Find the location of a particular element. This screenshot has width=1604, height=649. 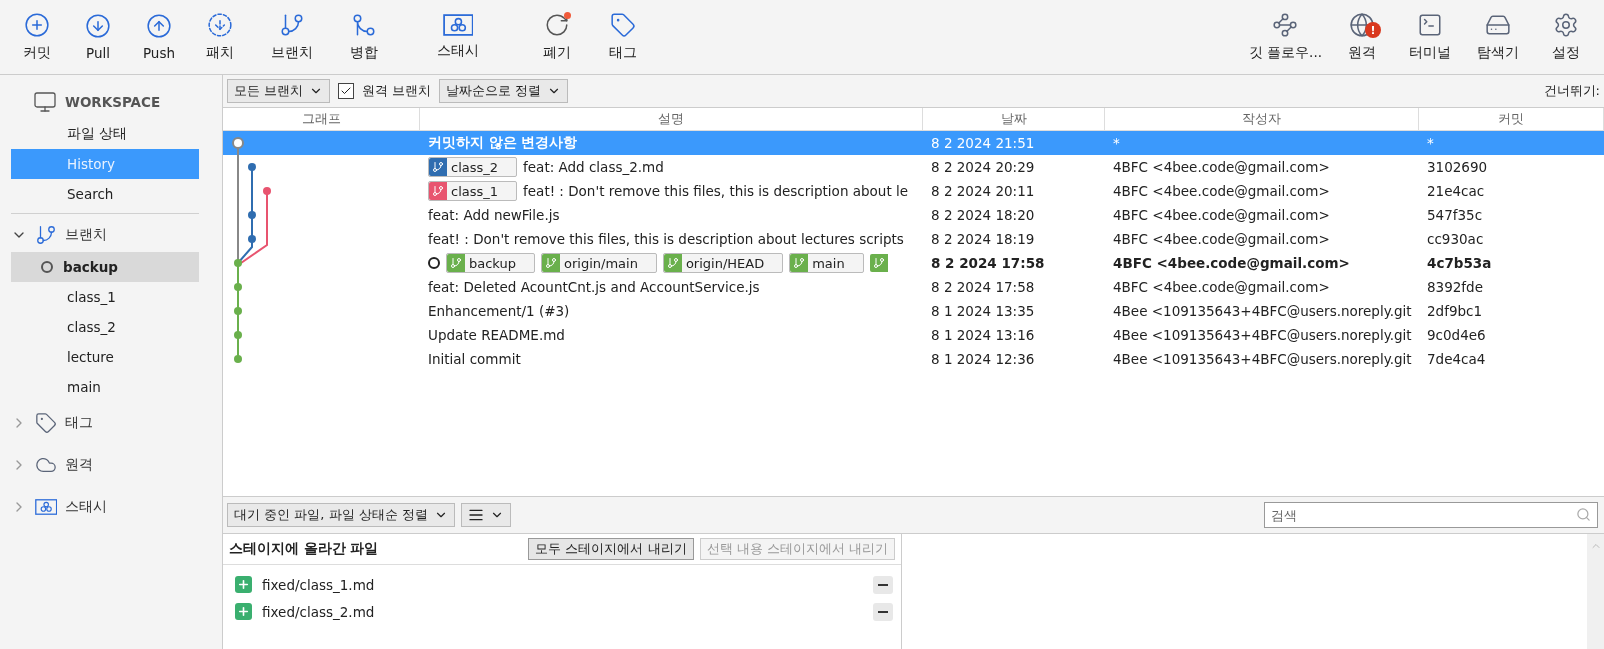

branch-tag is located at coordinates (878, 263).